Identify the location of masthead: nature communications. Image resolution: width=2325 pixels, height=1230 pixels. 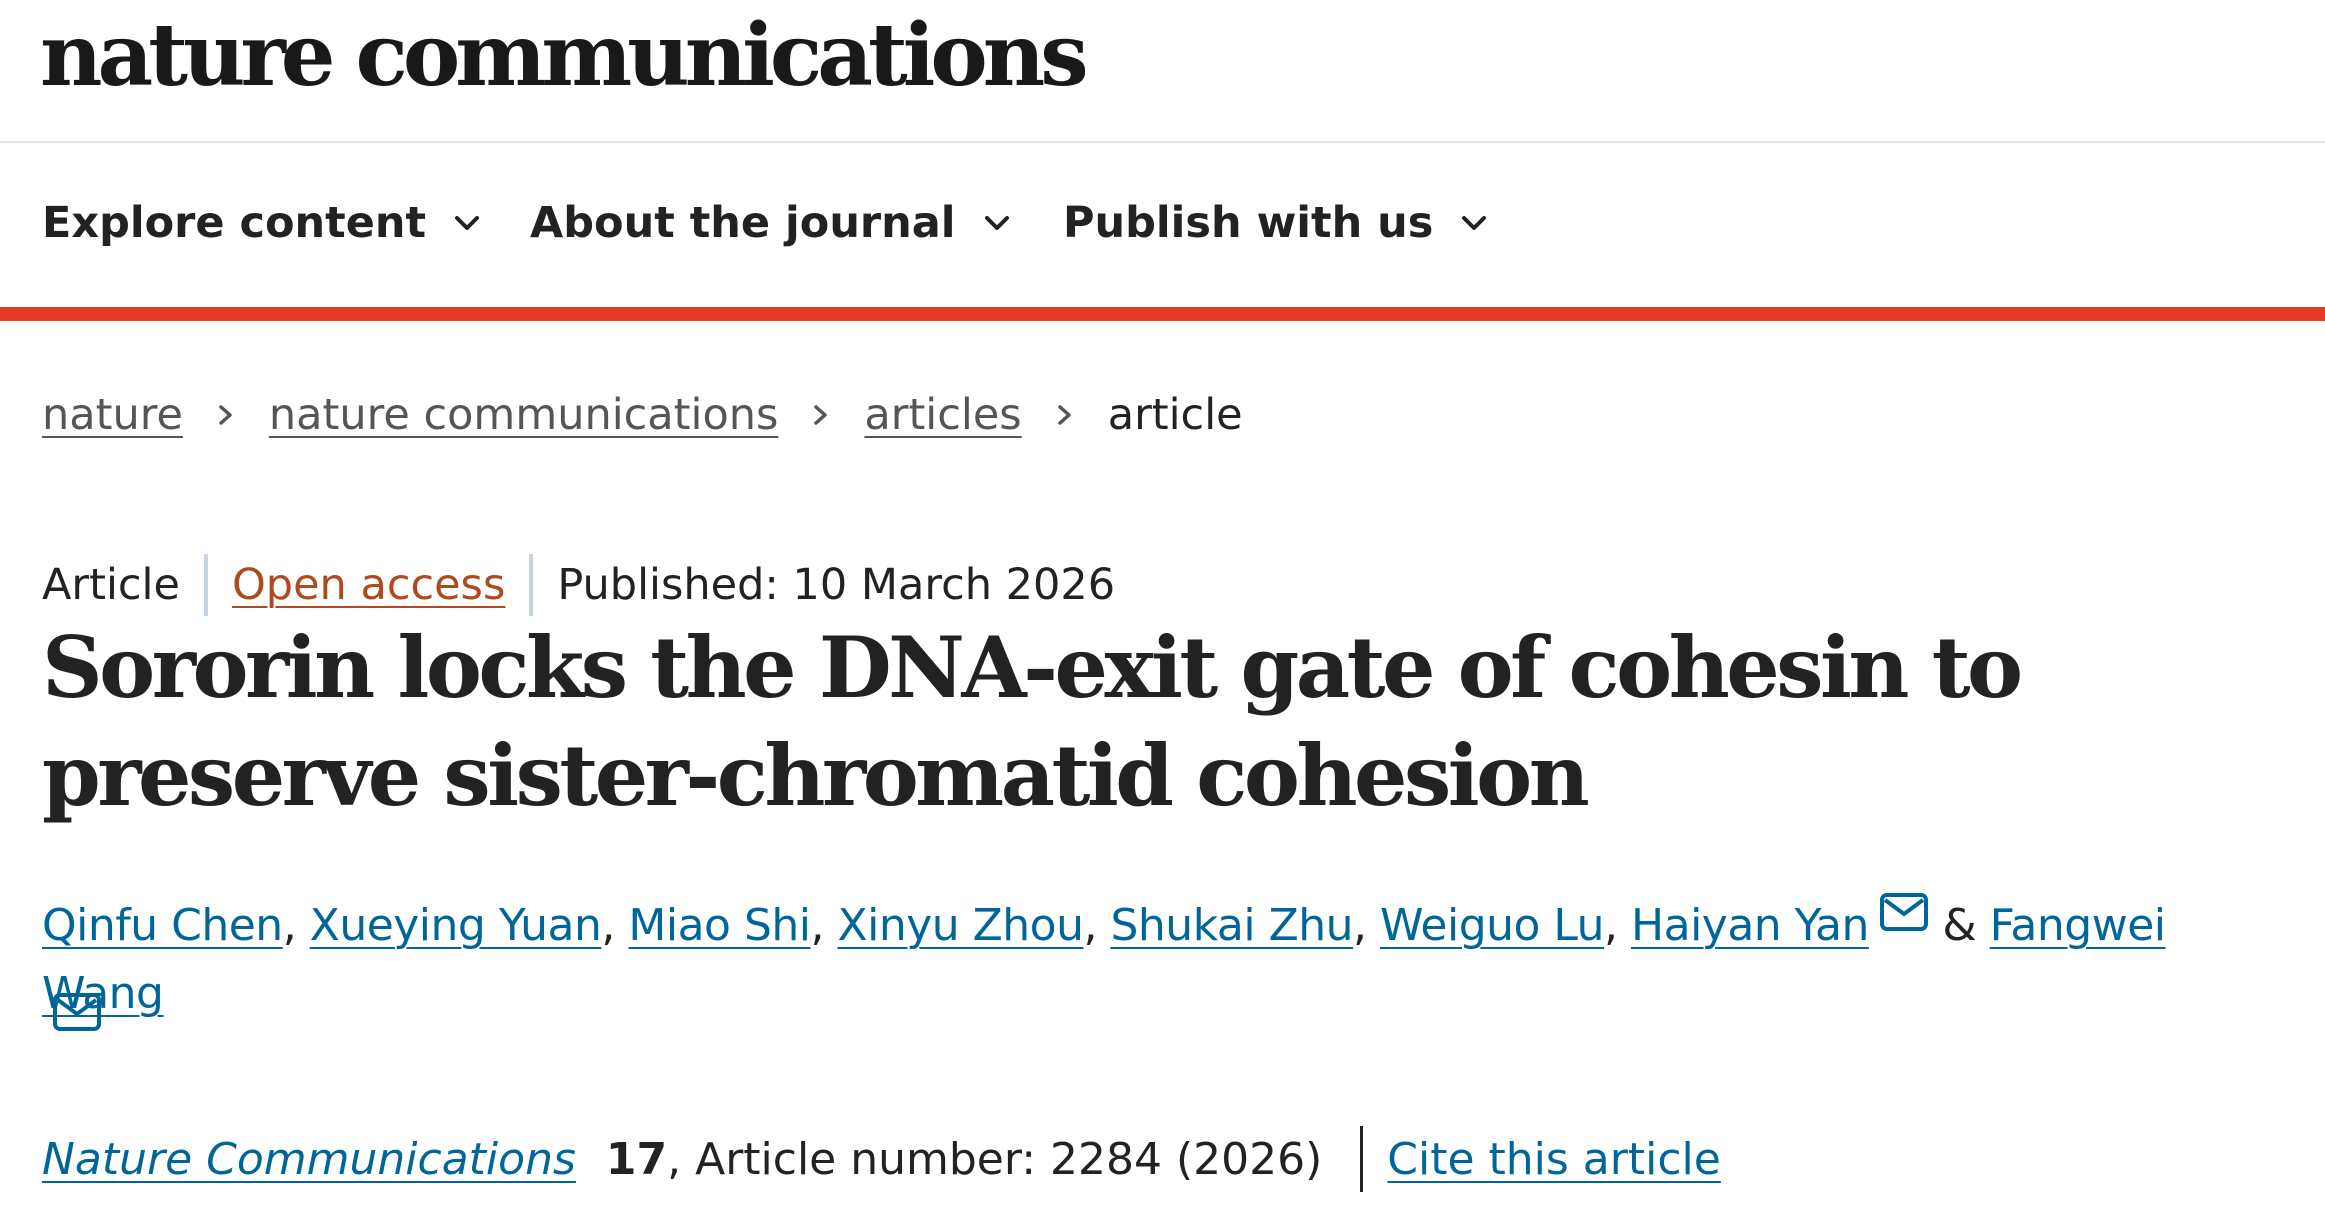
(1162, 71).